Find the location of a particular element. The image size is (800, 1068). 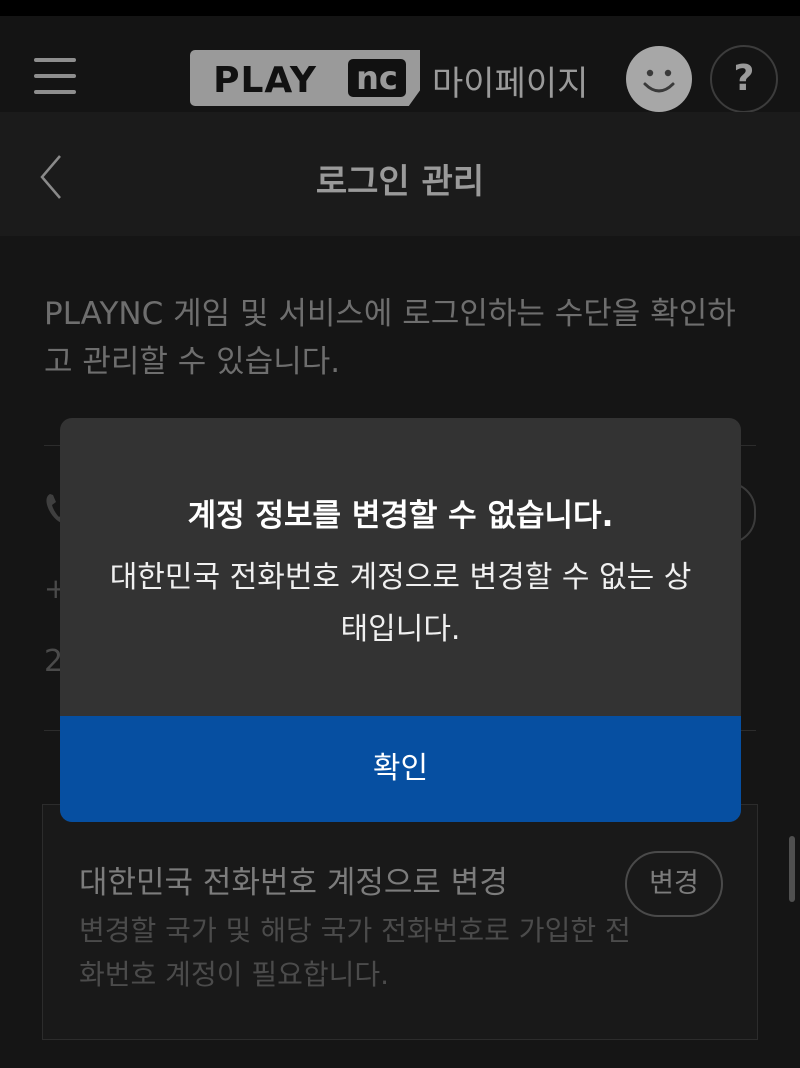

change-card-title: 대한민국 전화번호 계정으로 변경 is located at coordinates (293, 883).